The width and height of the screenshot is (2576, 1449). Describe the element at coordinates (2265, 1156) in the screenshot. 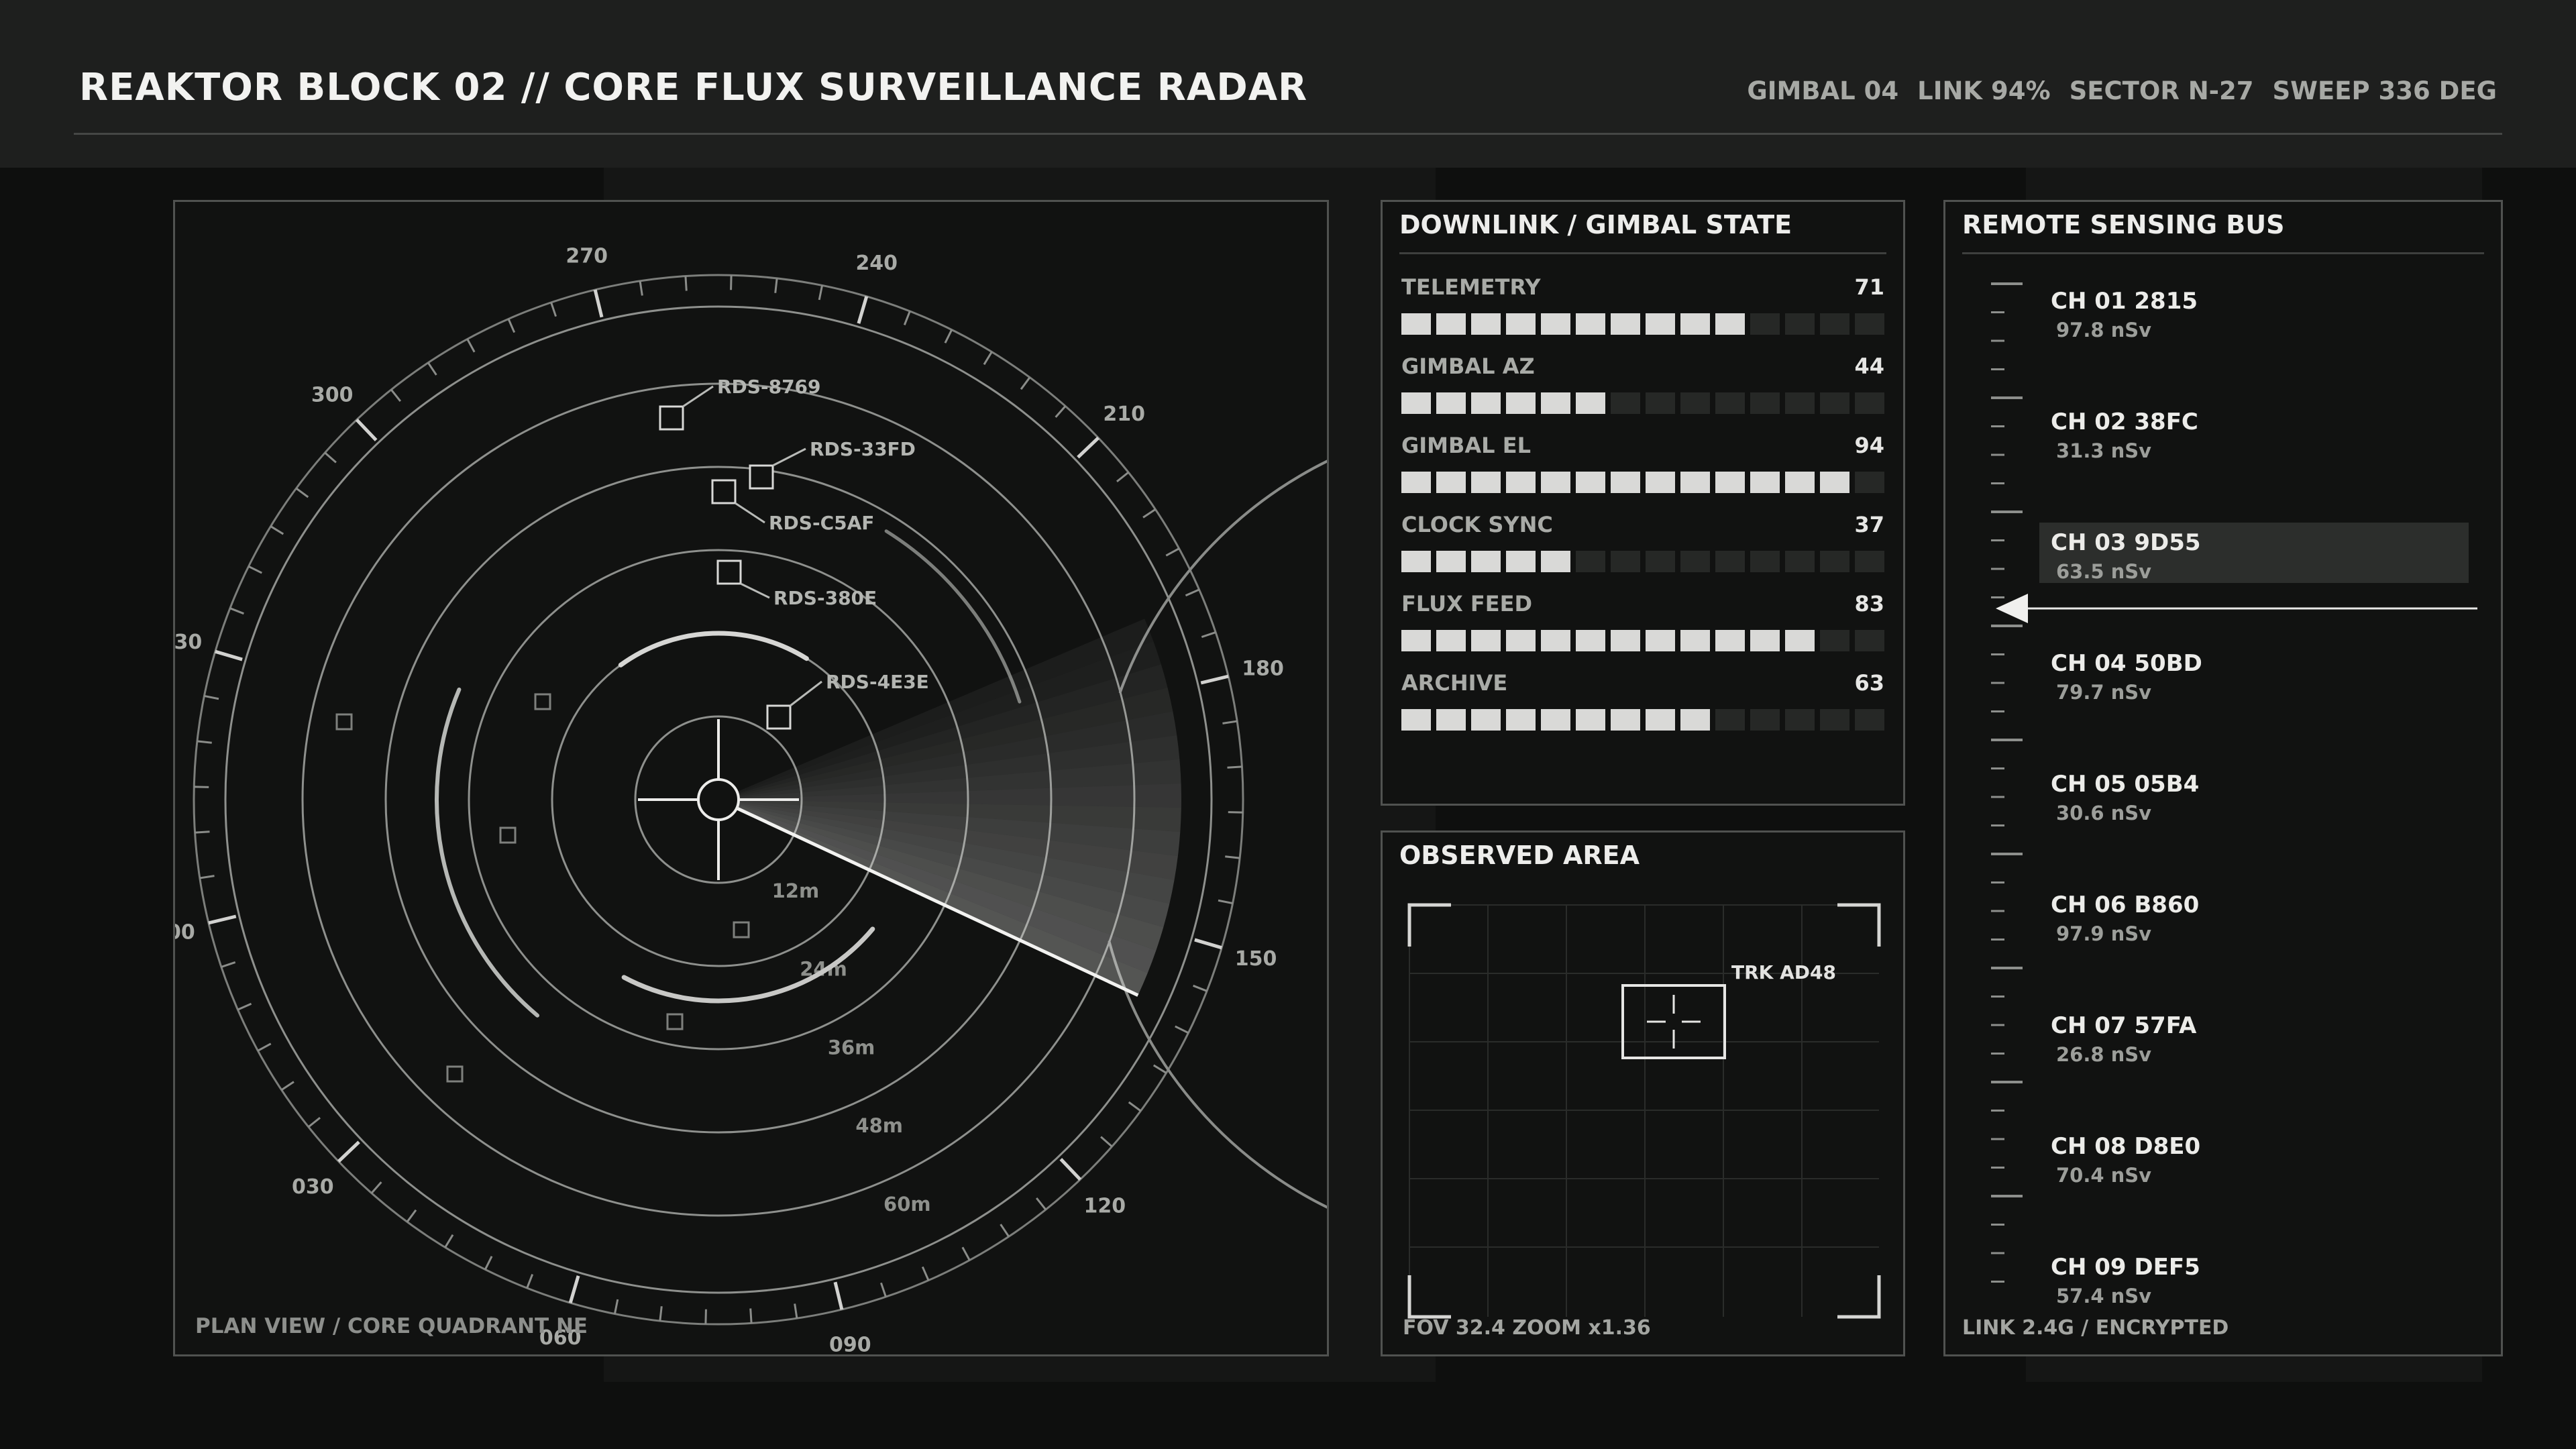

I see `channel-row: CH 08 D8E0 70.4 nSv` at that location.